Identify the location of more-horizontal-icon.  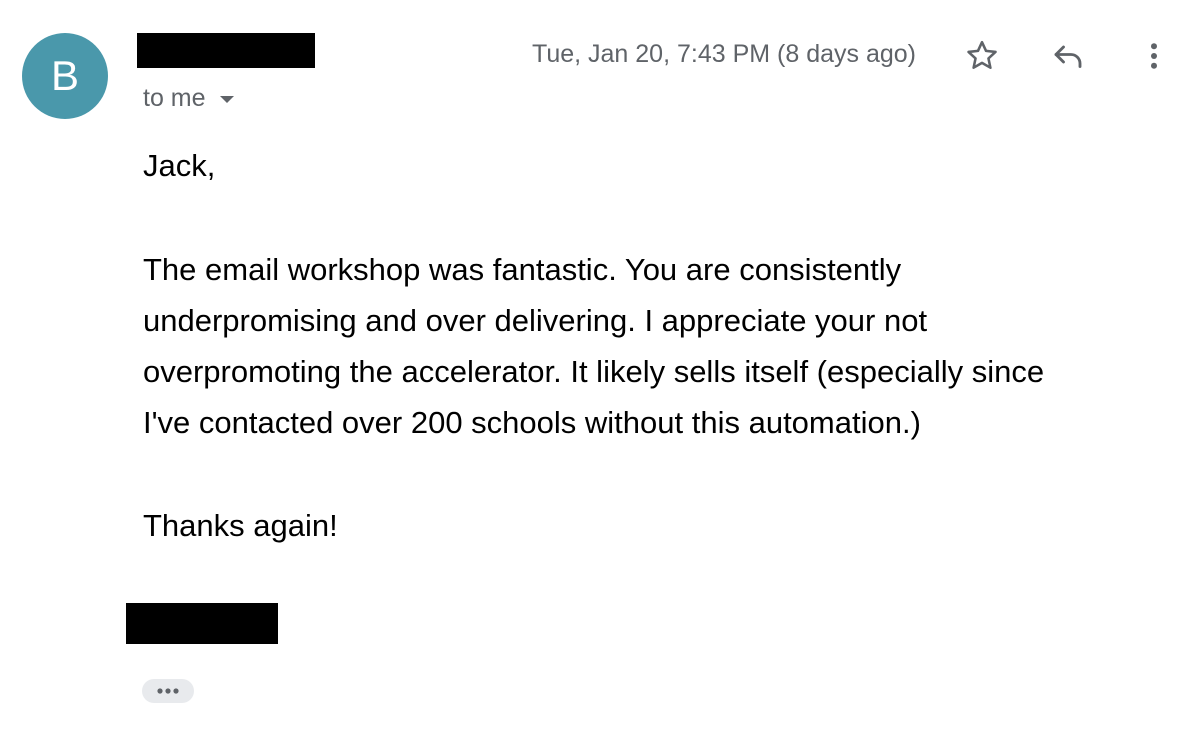
(168, 691).